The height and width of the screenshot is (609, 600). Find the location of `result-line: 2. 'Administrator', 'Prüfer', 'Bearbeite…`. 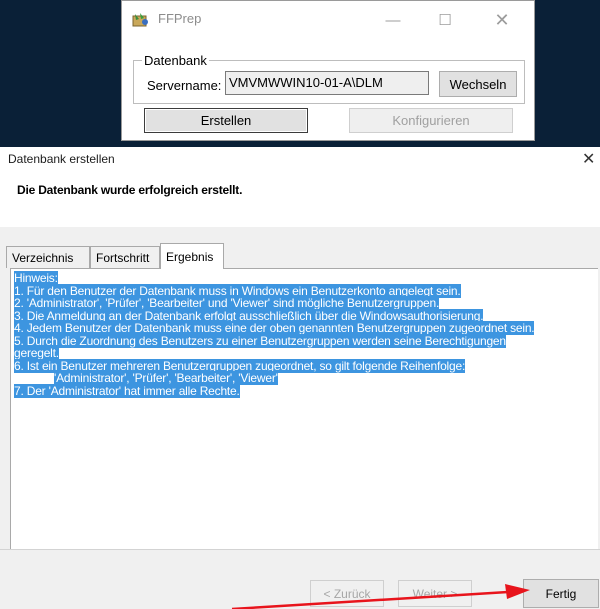

result-line: 2. 'Administrator', 'Prüfer', 'Bearbeite… is located at coordinates (227, 303).